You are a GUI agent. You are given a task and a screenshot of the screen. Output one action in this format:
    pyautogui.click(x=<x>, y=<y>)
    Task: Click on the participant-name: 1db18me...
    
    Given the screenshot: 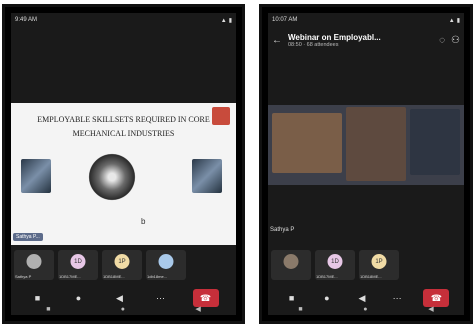 What is the action you would take?
    pyautogui.click(x=157, y=276)
    